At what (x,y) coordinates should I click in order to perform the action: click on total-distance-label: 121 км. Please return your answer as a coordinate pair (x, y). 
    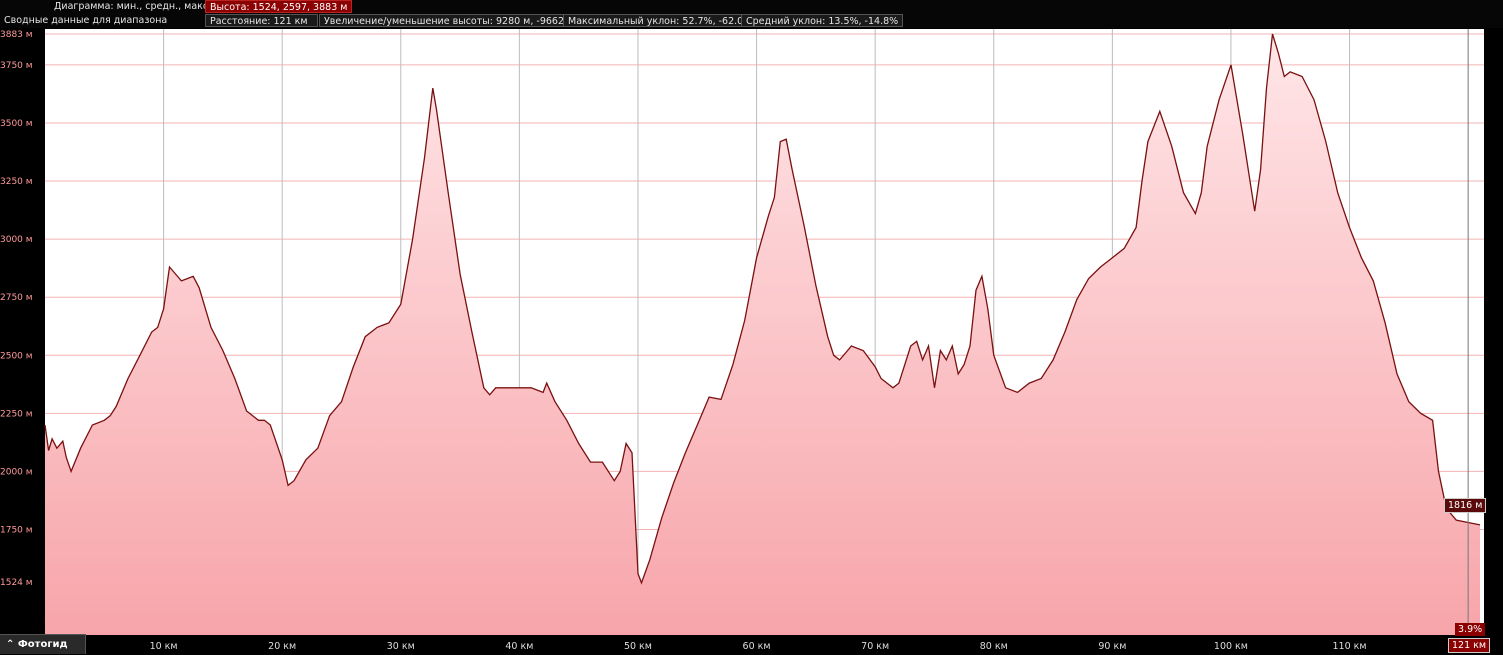
    Looking at the image, I should click on (1469, 645).